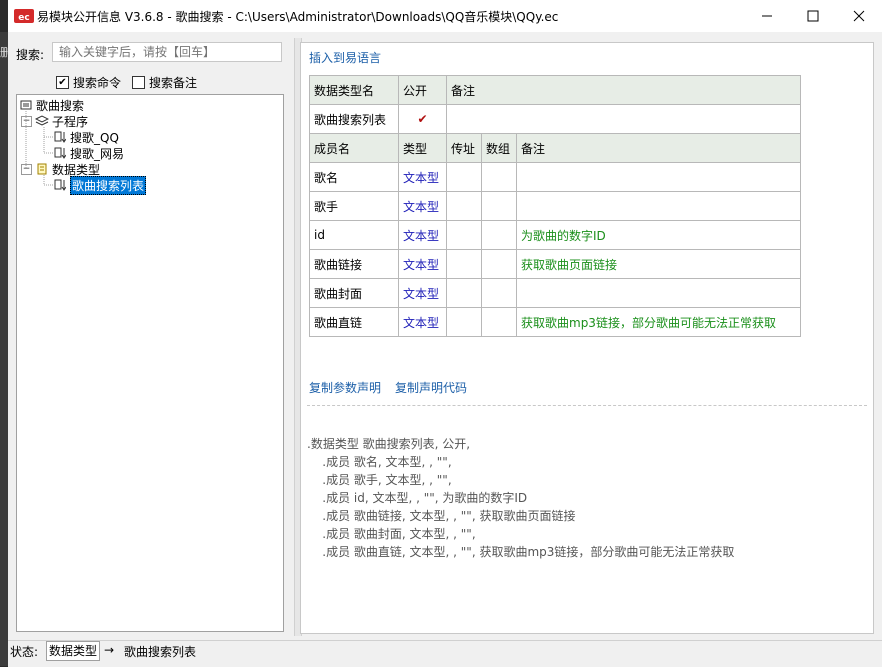 The height and width of the screenshot is (667, 882). I want to click on close-icon, so click(859, 16).